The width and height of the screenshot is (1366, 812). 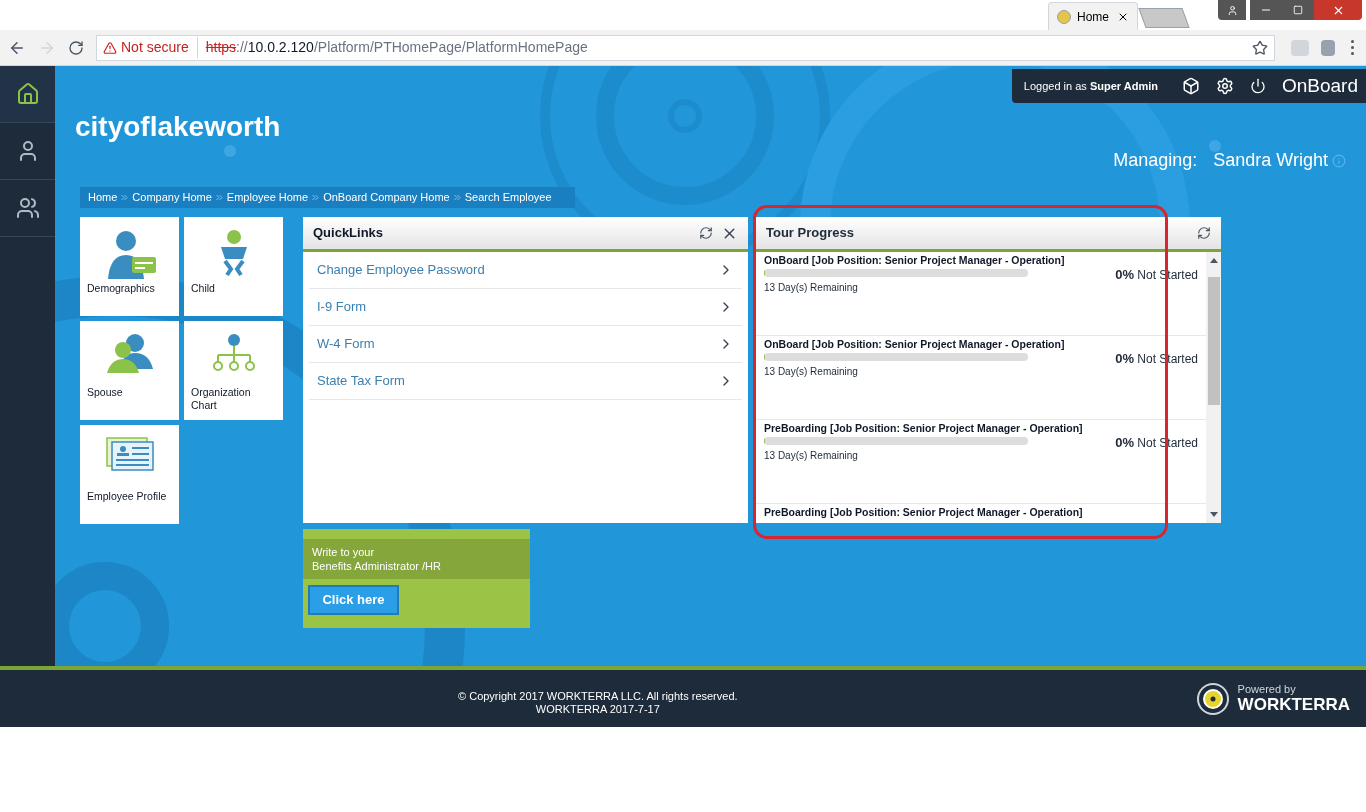 I want to click on people-icon, so click(x=27, y=208).